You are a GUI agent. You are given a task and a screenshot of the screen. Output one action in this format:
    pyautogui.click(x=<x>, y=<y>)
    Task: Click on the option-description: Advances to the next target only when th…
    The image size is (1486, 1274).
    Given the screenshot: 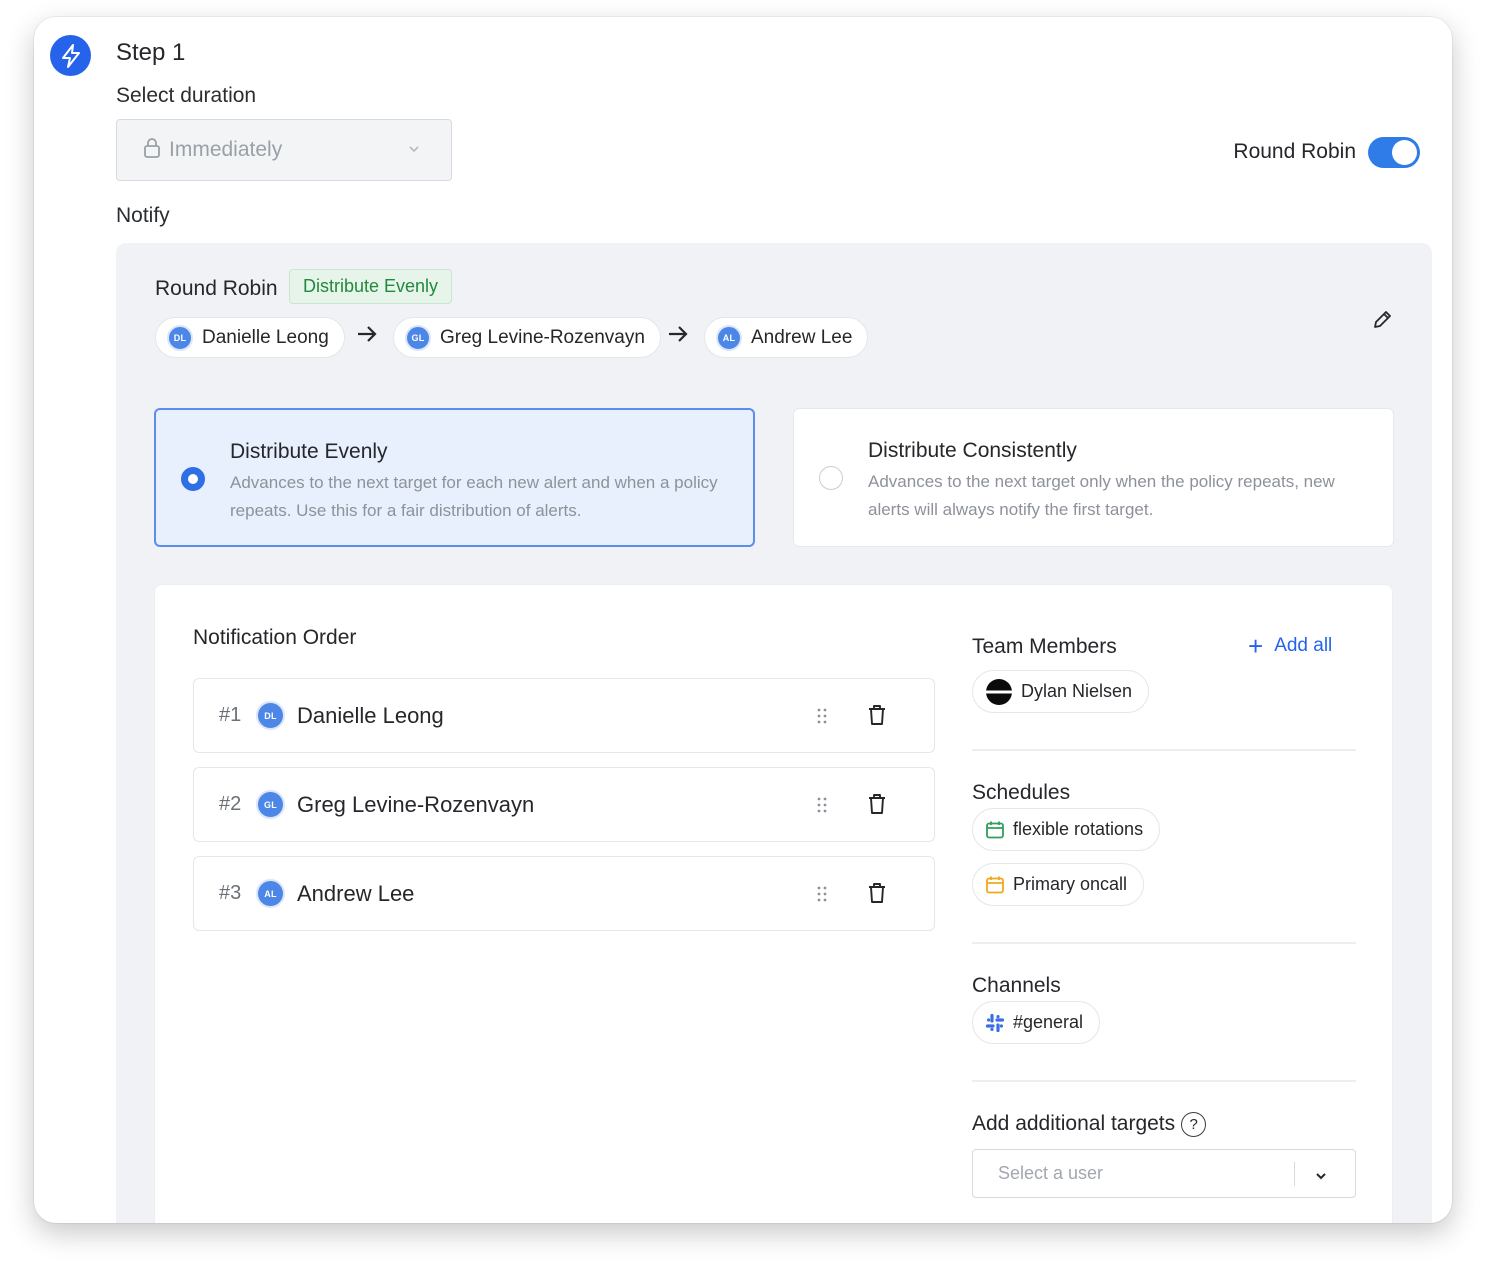 What is the action you would take?
    pyautogui.click(x=1101, y=495)
    